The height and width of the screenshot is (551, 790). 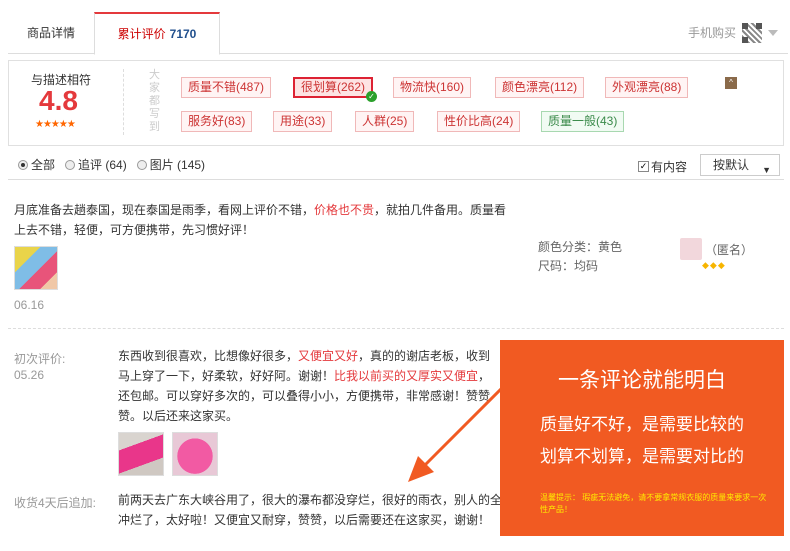 I want to click on filter-pictures: 图片 (145), so click(x=171, y=164).